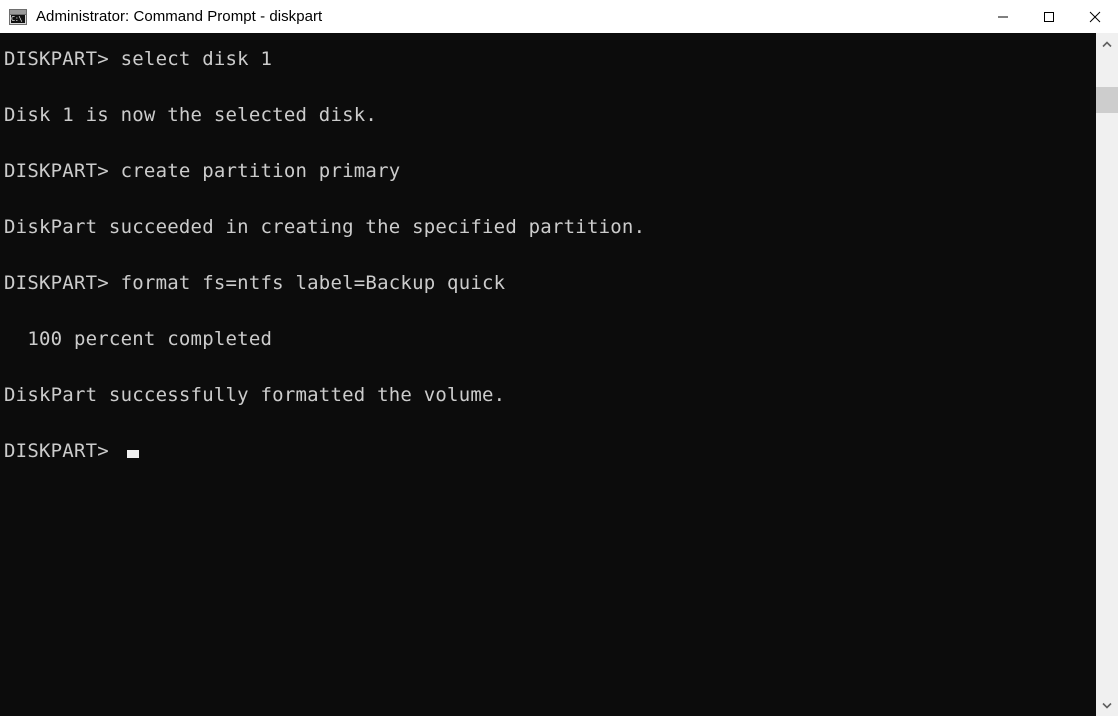 The width and height of the screenshot is (1118, 716). I want to click on icon-prompt-glyph: C:\, so click(17, 18).